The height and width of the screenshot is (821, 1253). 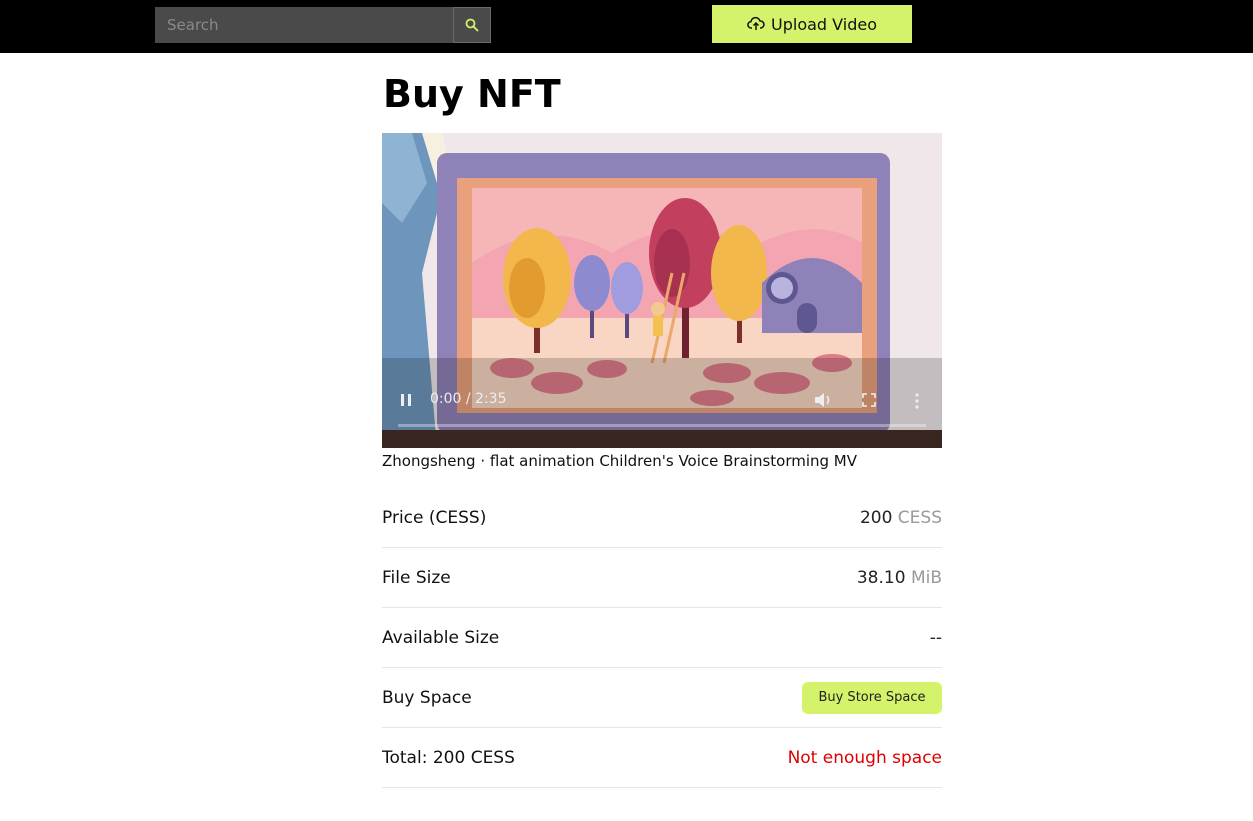 I want to click on volume-icon, so click(x=823, y=400).